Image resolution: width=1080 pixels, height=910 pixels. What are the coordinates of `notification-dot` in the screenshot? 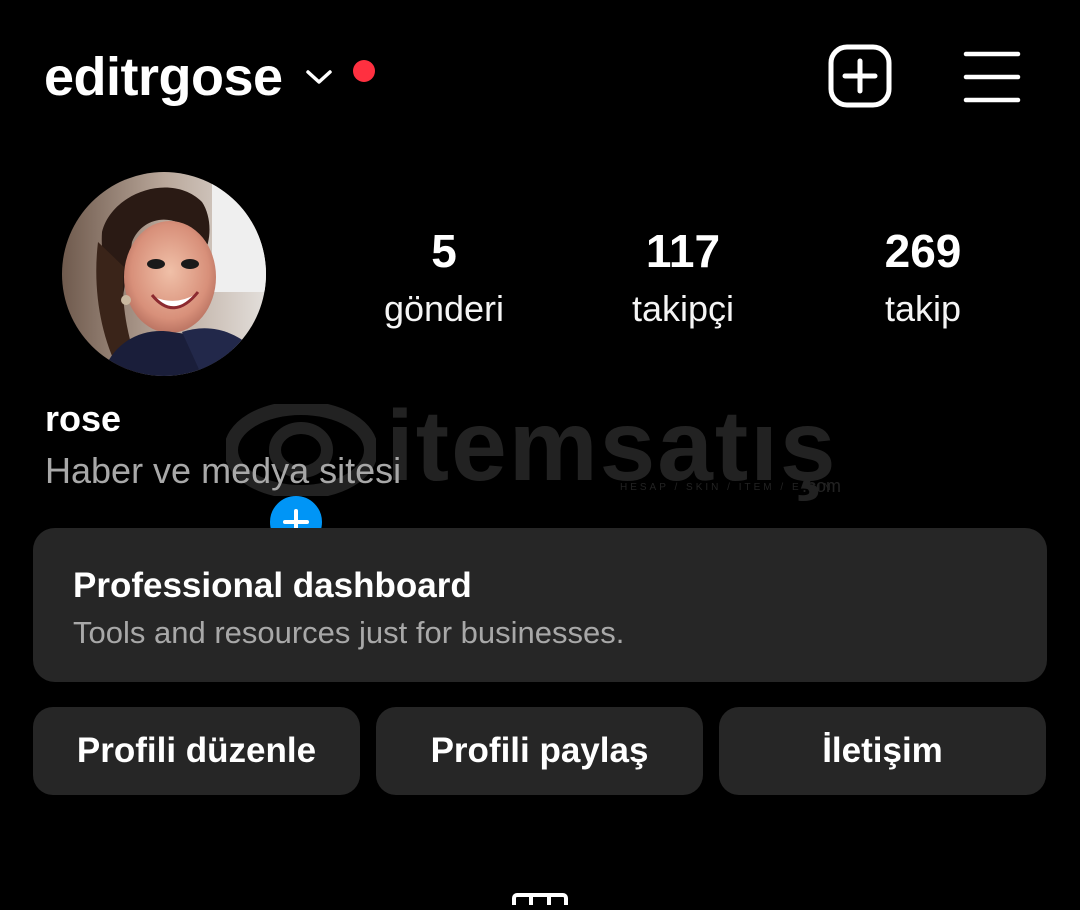 It's located at (363, 71).